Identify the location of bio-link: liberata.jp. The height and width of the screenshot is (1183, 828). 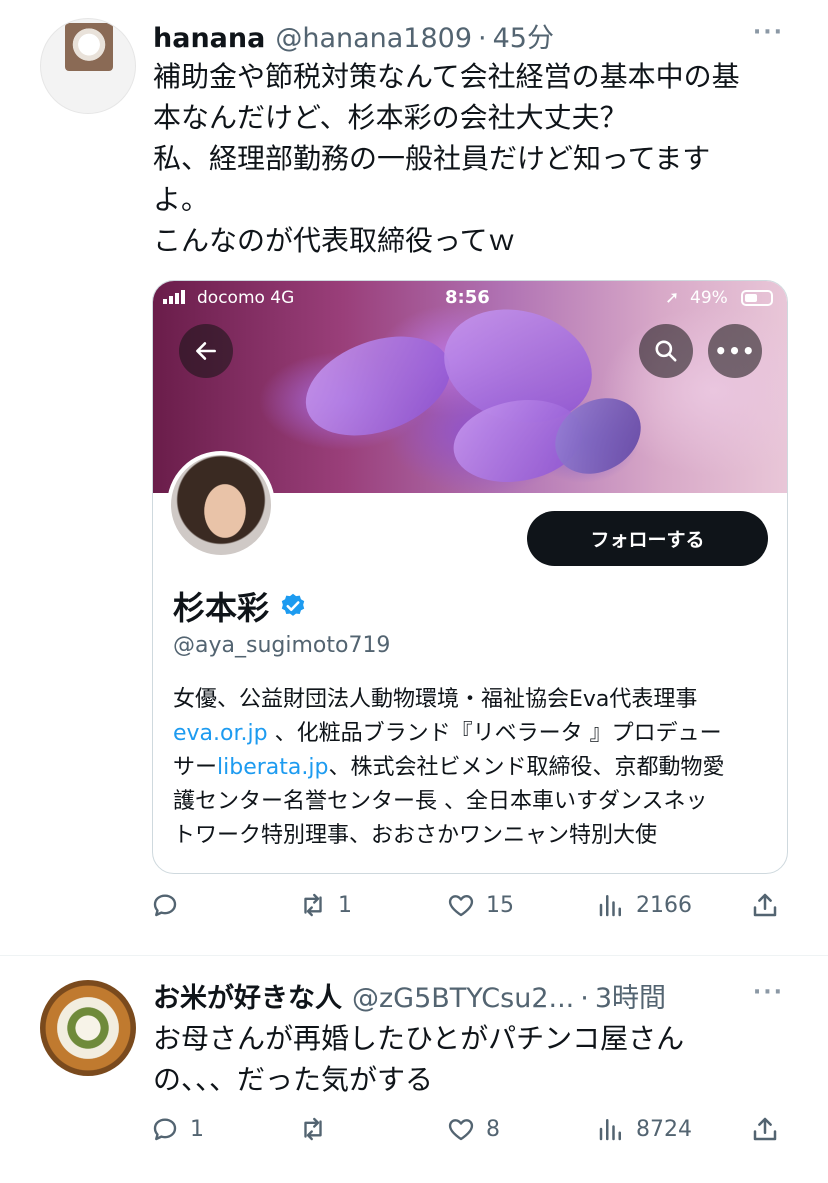
(273, 767).